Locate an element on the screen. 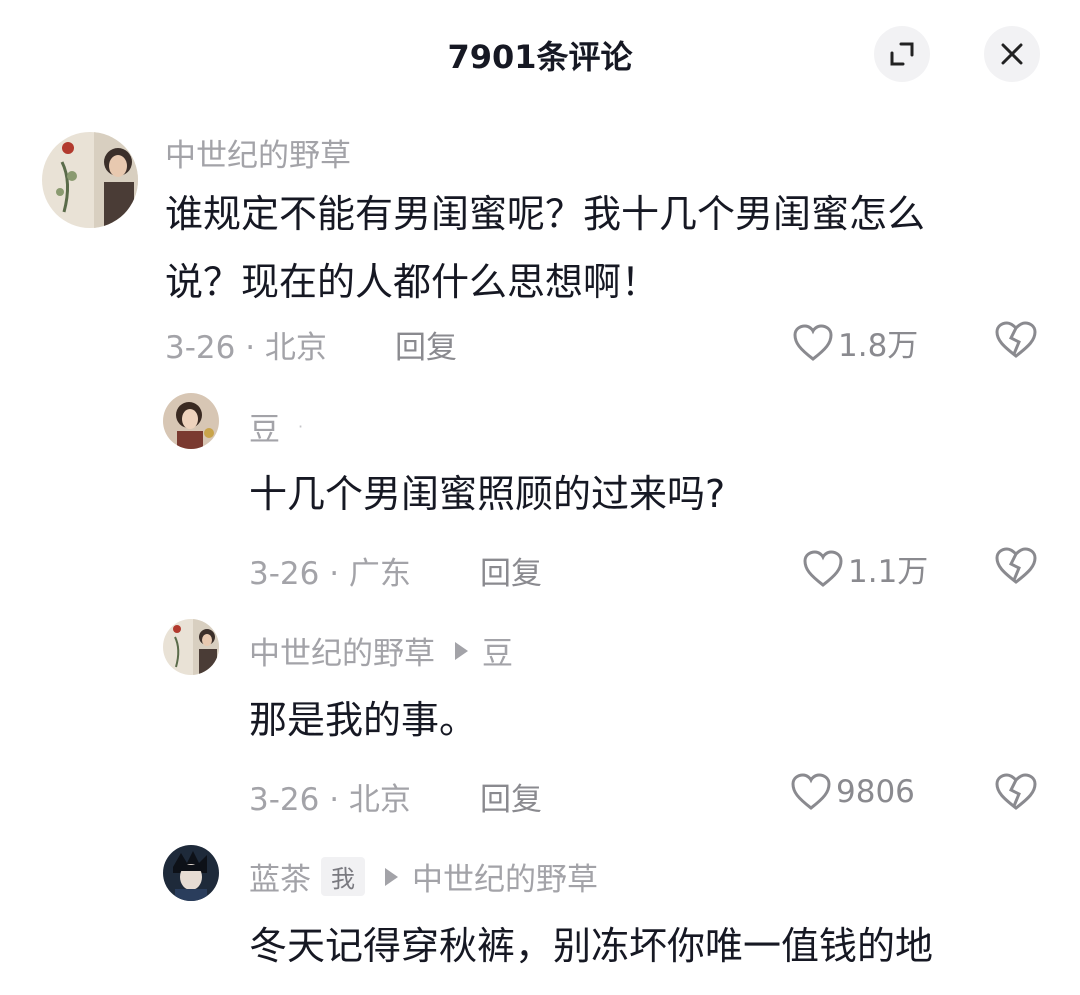  username: 蓝茶 我 中世纪的野草 is located at coordinates (423, 876).